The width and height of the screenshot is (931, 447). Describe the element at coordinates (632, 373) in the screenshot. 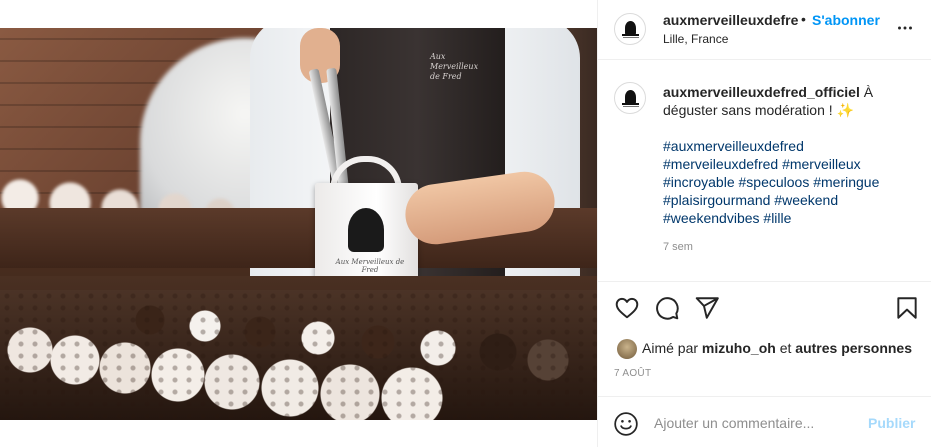

I see `post-date: 7 AOÛT` at that location.